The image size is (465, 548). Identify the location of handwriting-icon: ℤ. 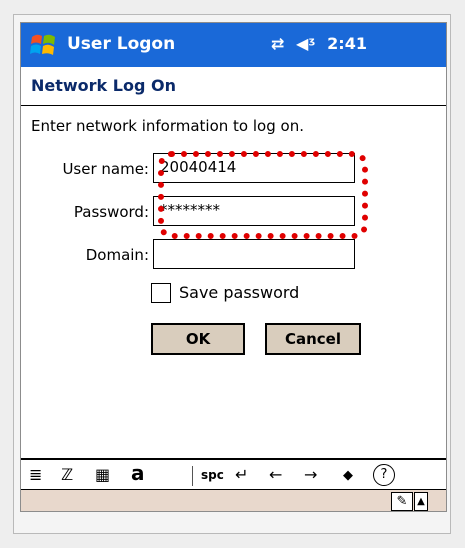
(67, 474).